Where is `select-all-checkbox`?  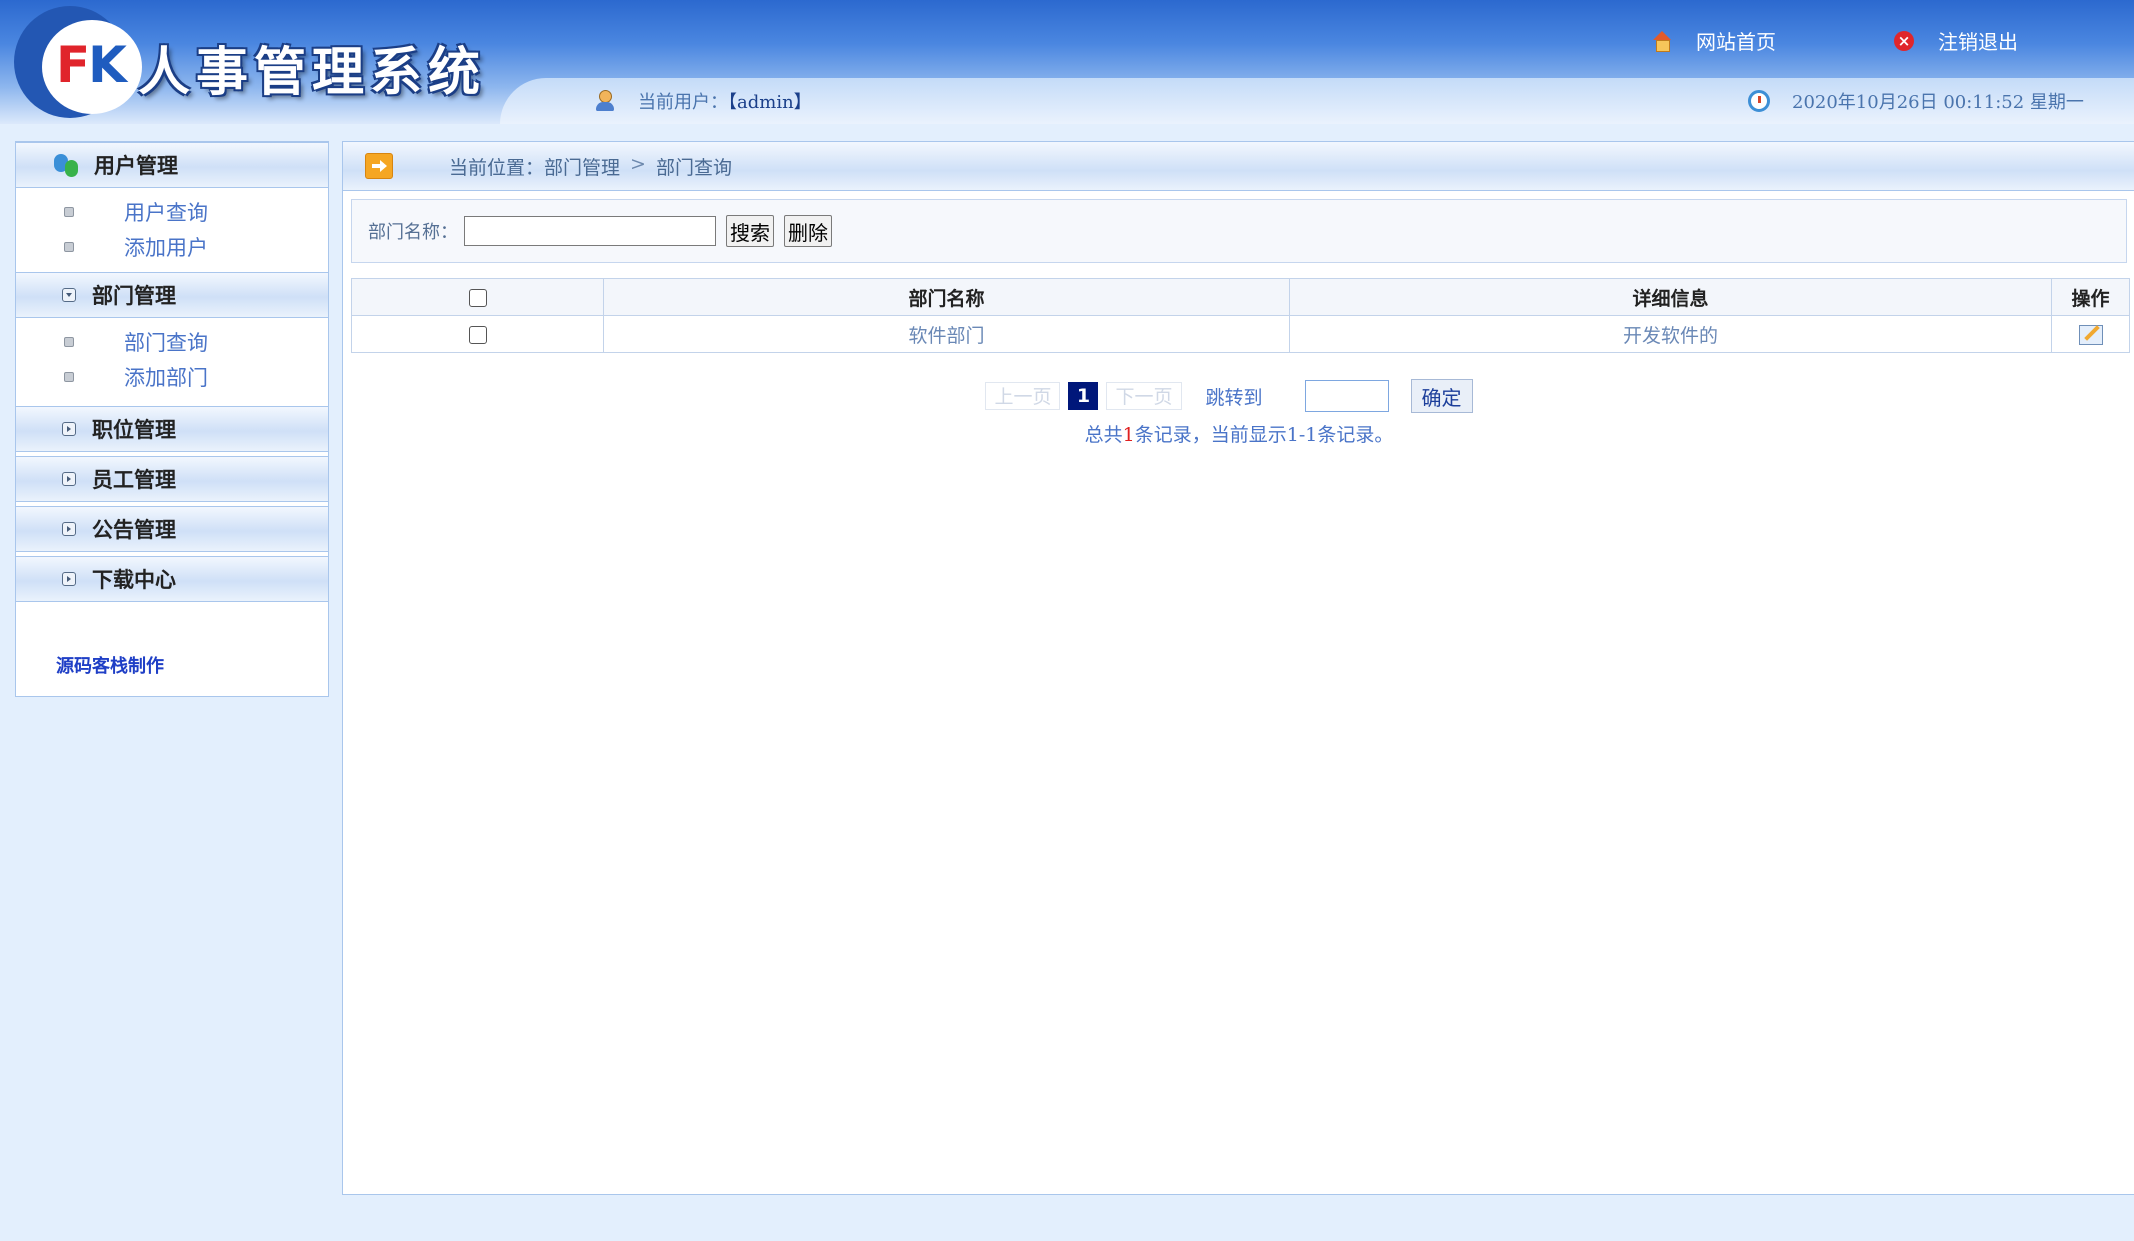 select-all-checkbox is located at coordinates (477, 298).